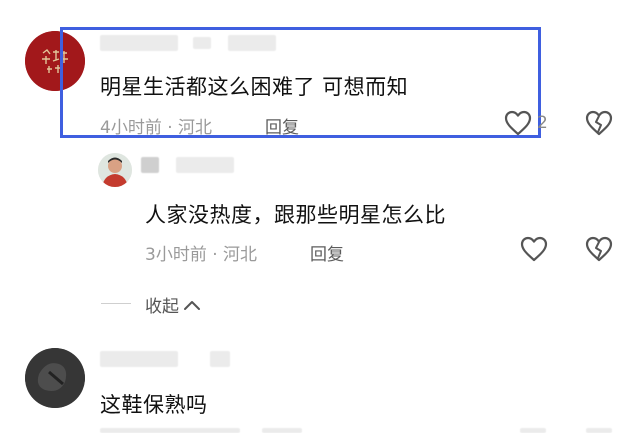 This screenshot has width=640, height=433. Describe the element at coordinates (282, 430) in the screenshot. I see `reply-button-cutoff` at that location.